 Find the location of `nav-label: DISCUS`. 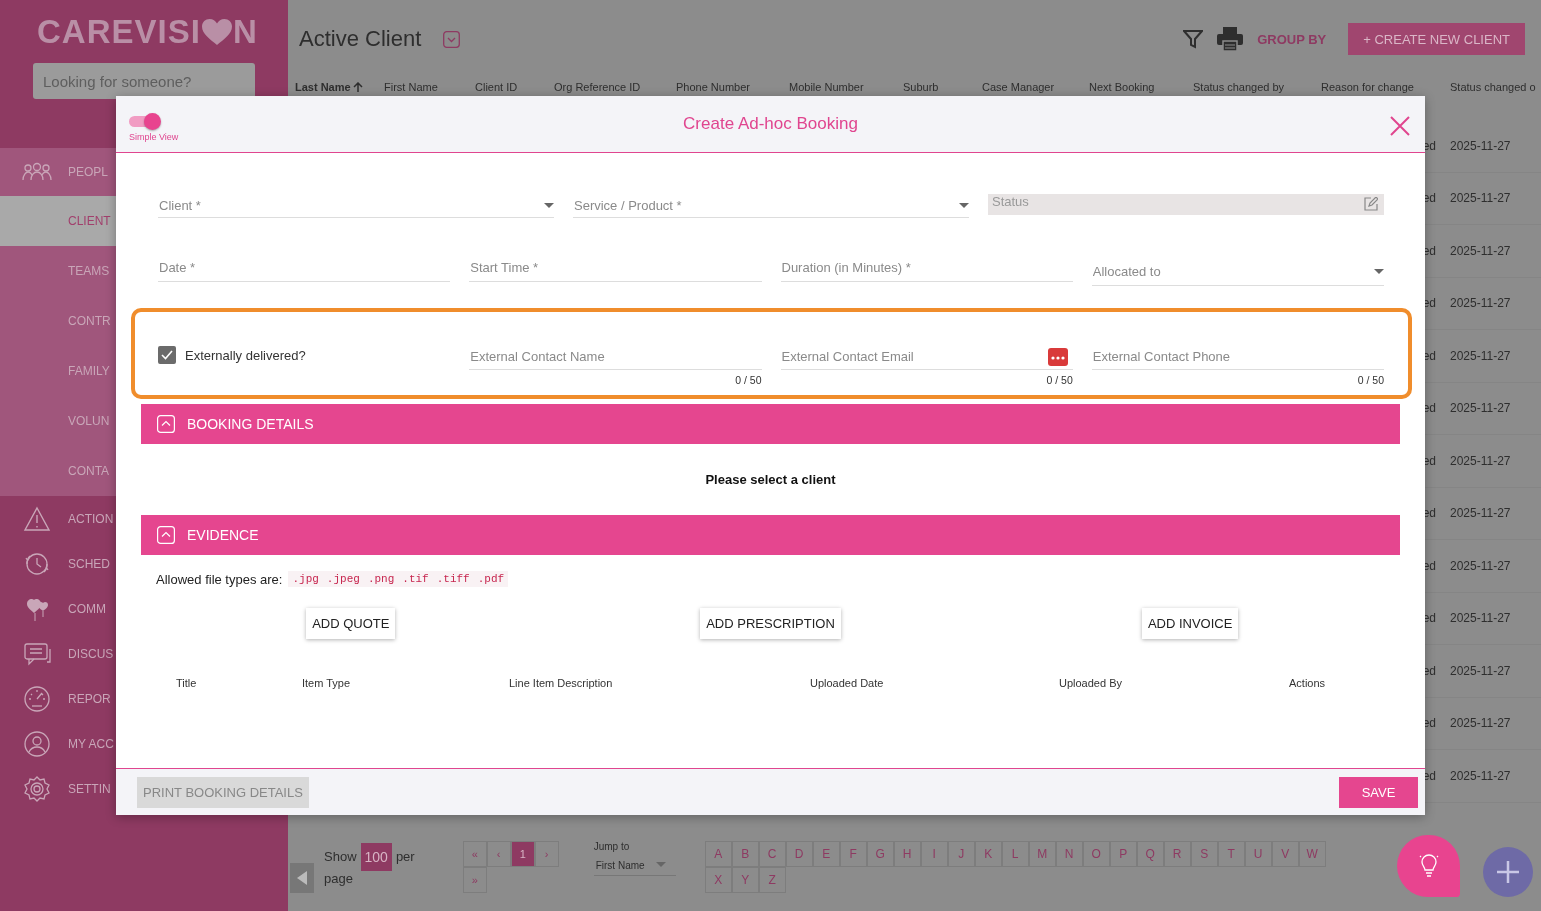

nav-label: DISCUS is located at coordinates (91, 653).